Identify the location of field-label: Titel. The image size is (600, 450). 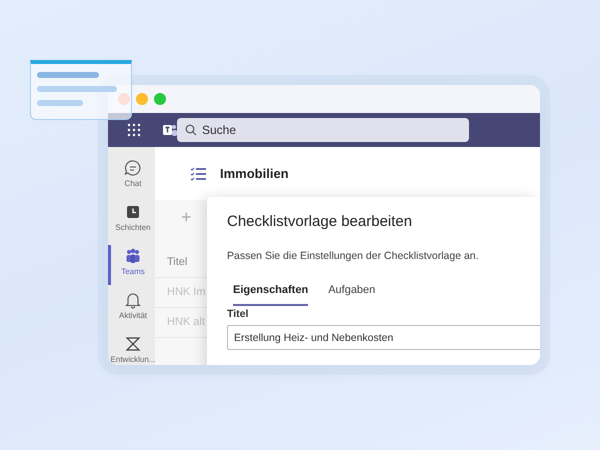
(238, 314).